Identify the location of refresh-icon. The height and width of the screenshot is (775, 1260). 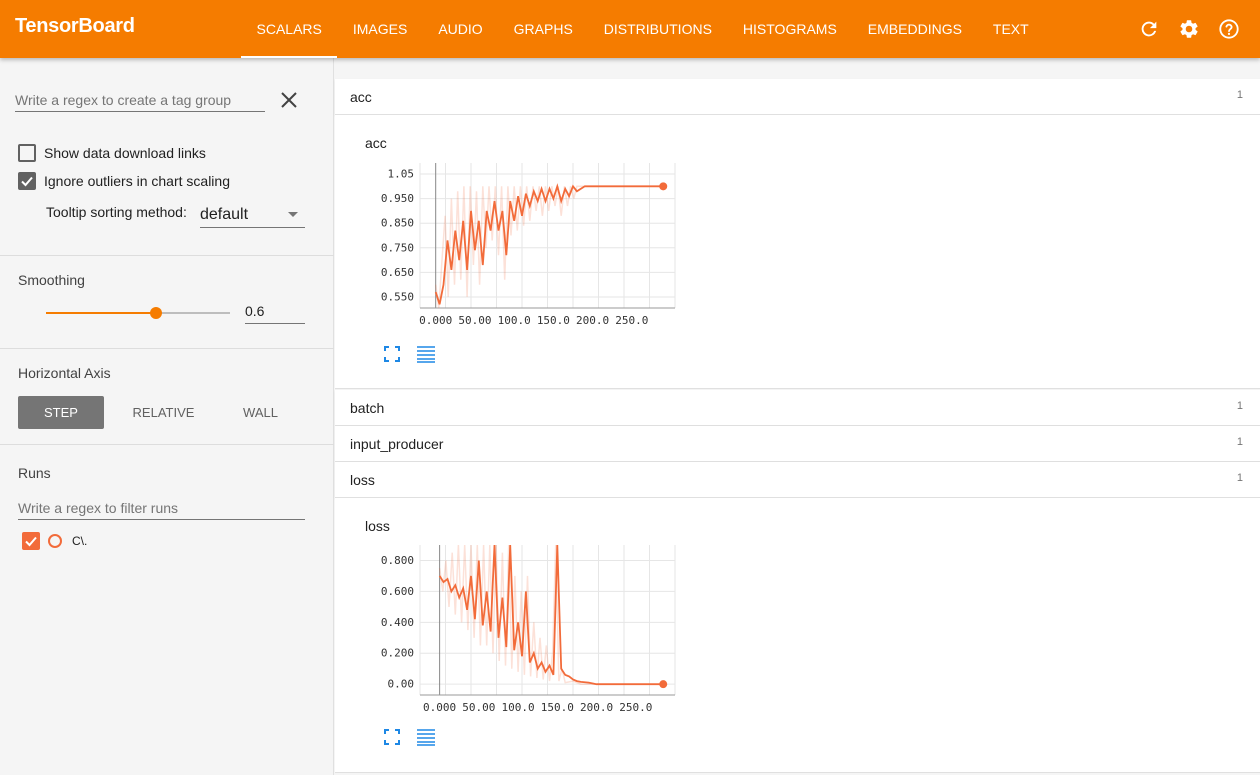
(1149, 29).